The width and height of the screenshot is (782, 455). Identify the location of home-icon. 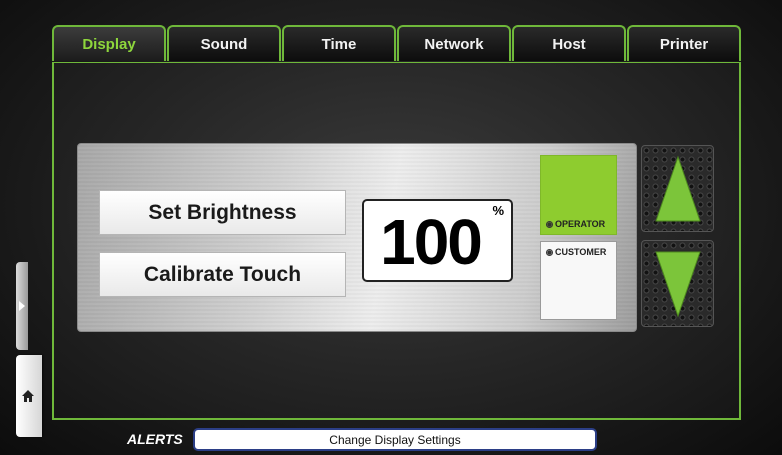
(28, 396).